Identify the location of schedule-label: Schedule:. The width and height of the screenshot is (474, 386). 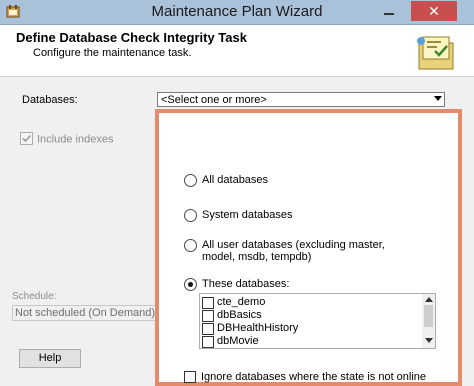
(34, 296).